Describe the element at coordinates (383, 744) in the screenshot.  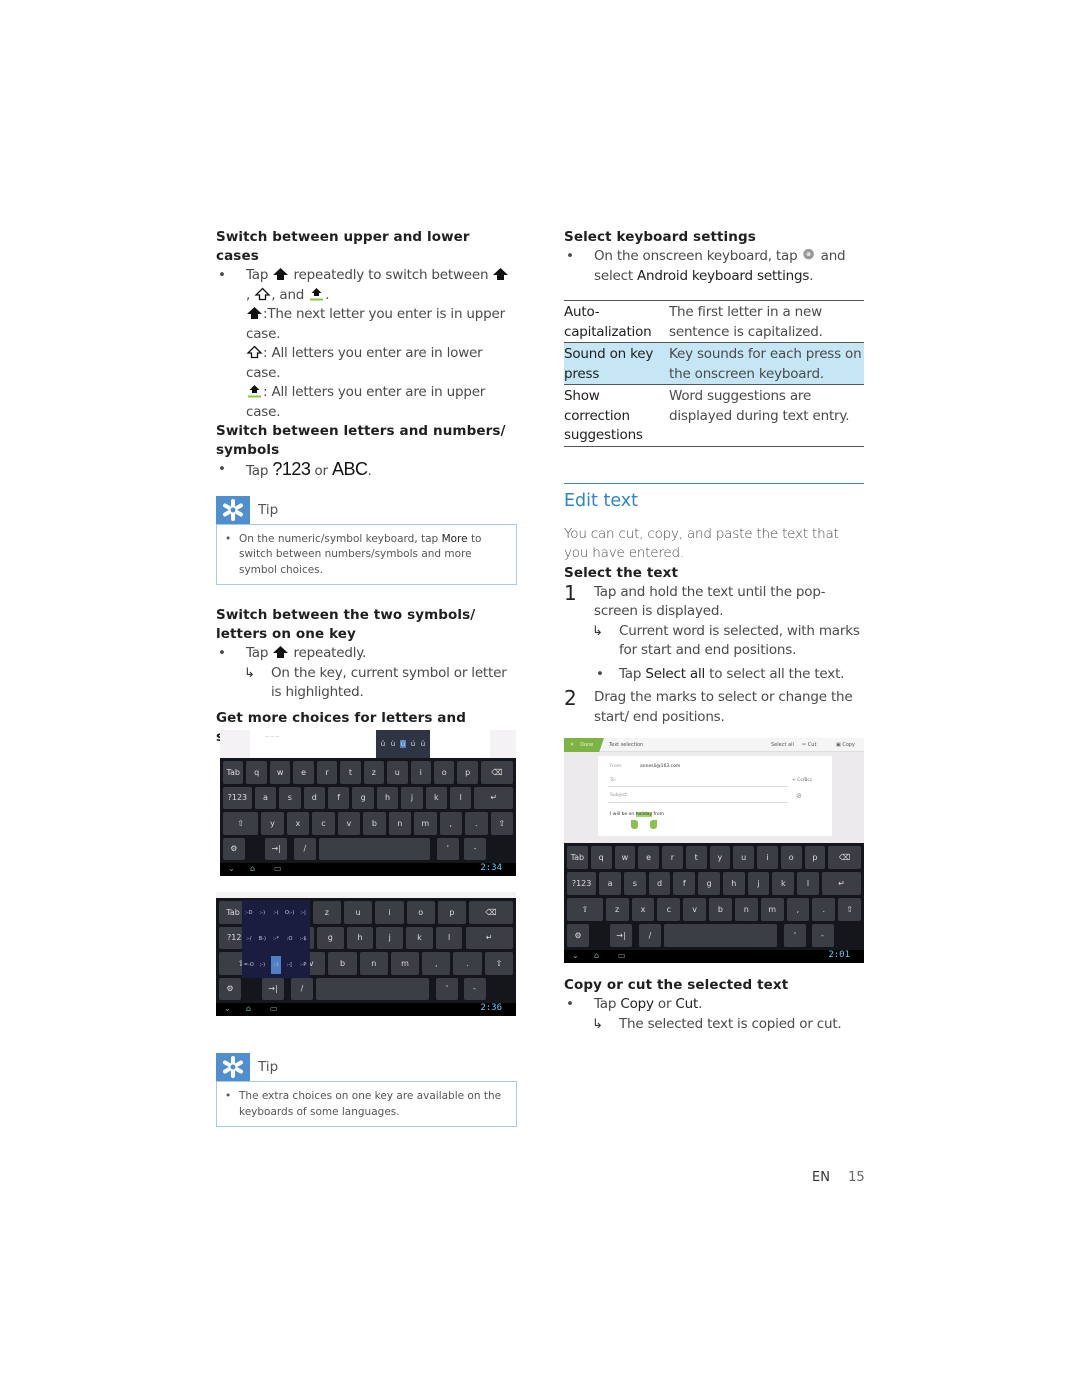
I see `popup-char: û` at that location.